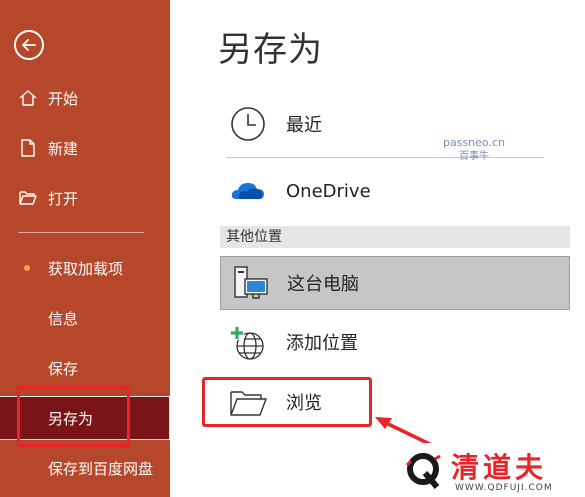  I want to click on computer-icon, so click(249, 283).